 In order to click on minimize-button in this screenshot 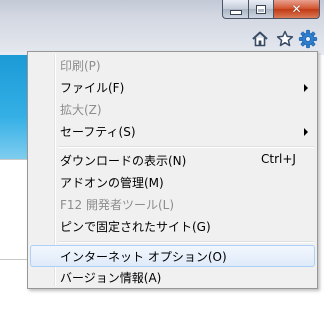, I will do `click(235, 9)`.